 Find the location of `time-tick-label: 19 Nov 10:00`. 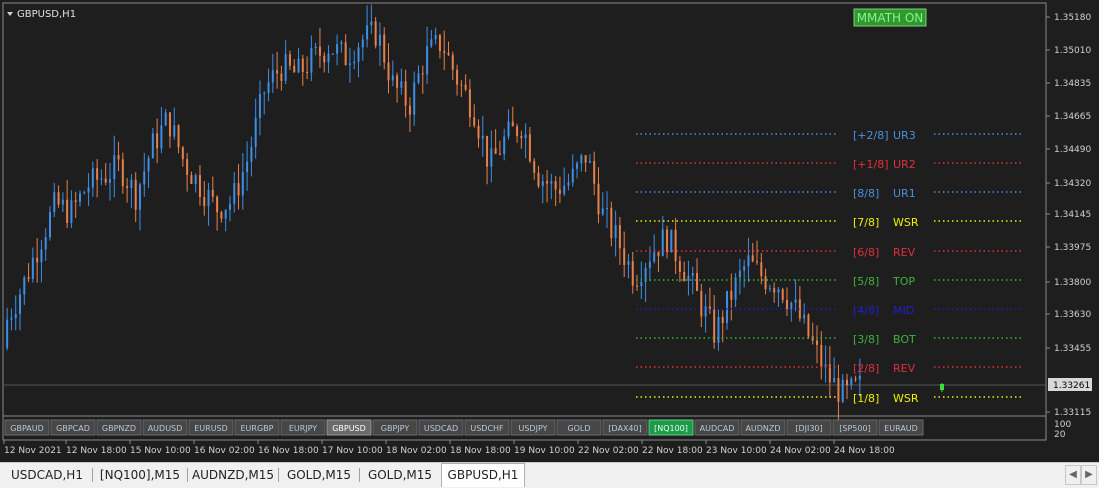

time-tick-label: 19 Nov 10:00 is located at coordinates (544, 451).